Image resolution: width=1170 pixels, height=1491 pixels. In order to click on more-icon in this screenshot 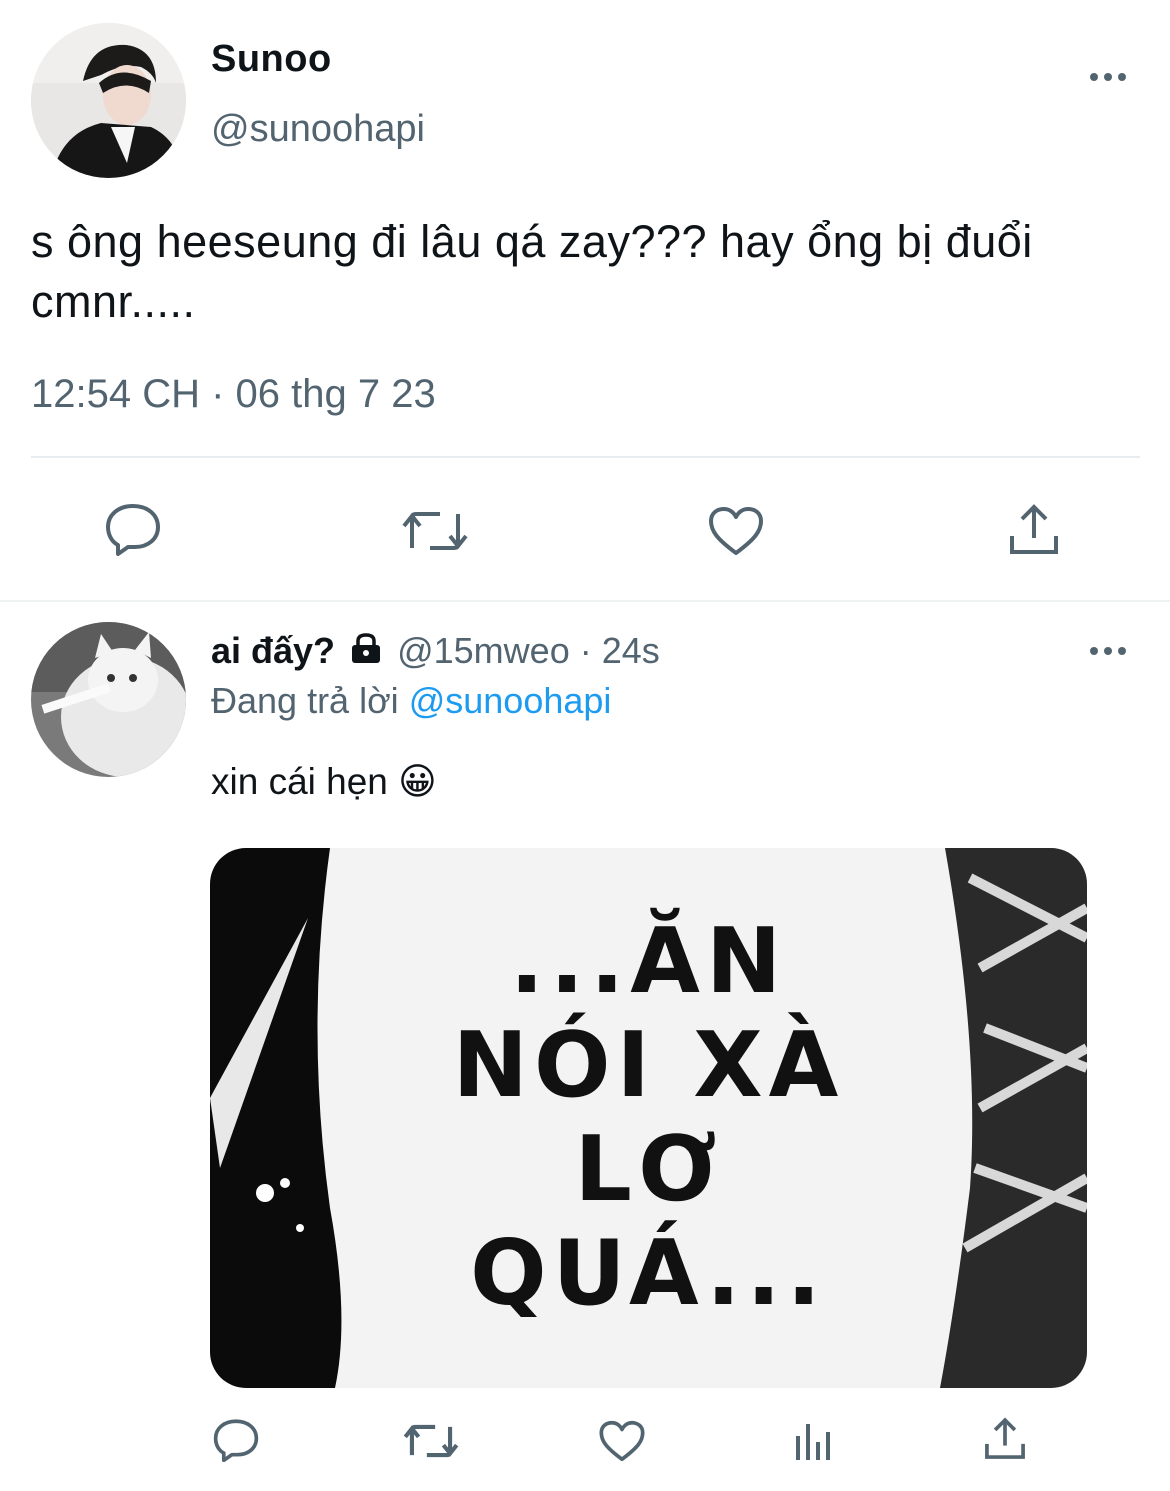, I will do `click(1108, 75)`.